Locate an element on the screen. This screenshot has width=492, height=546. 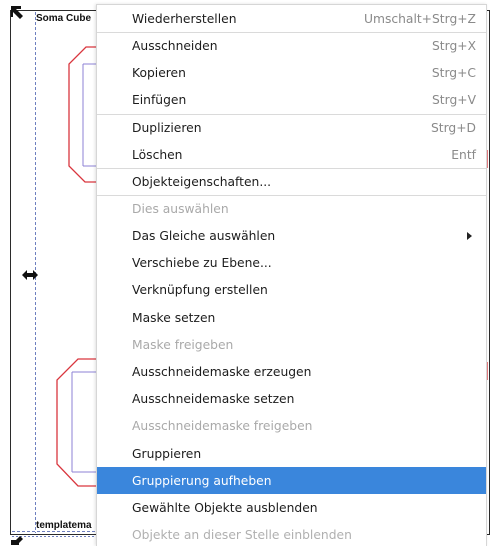
shortcut-delete: Entf is located at coordinates (463, 154).